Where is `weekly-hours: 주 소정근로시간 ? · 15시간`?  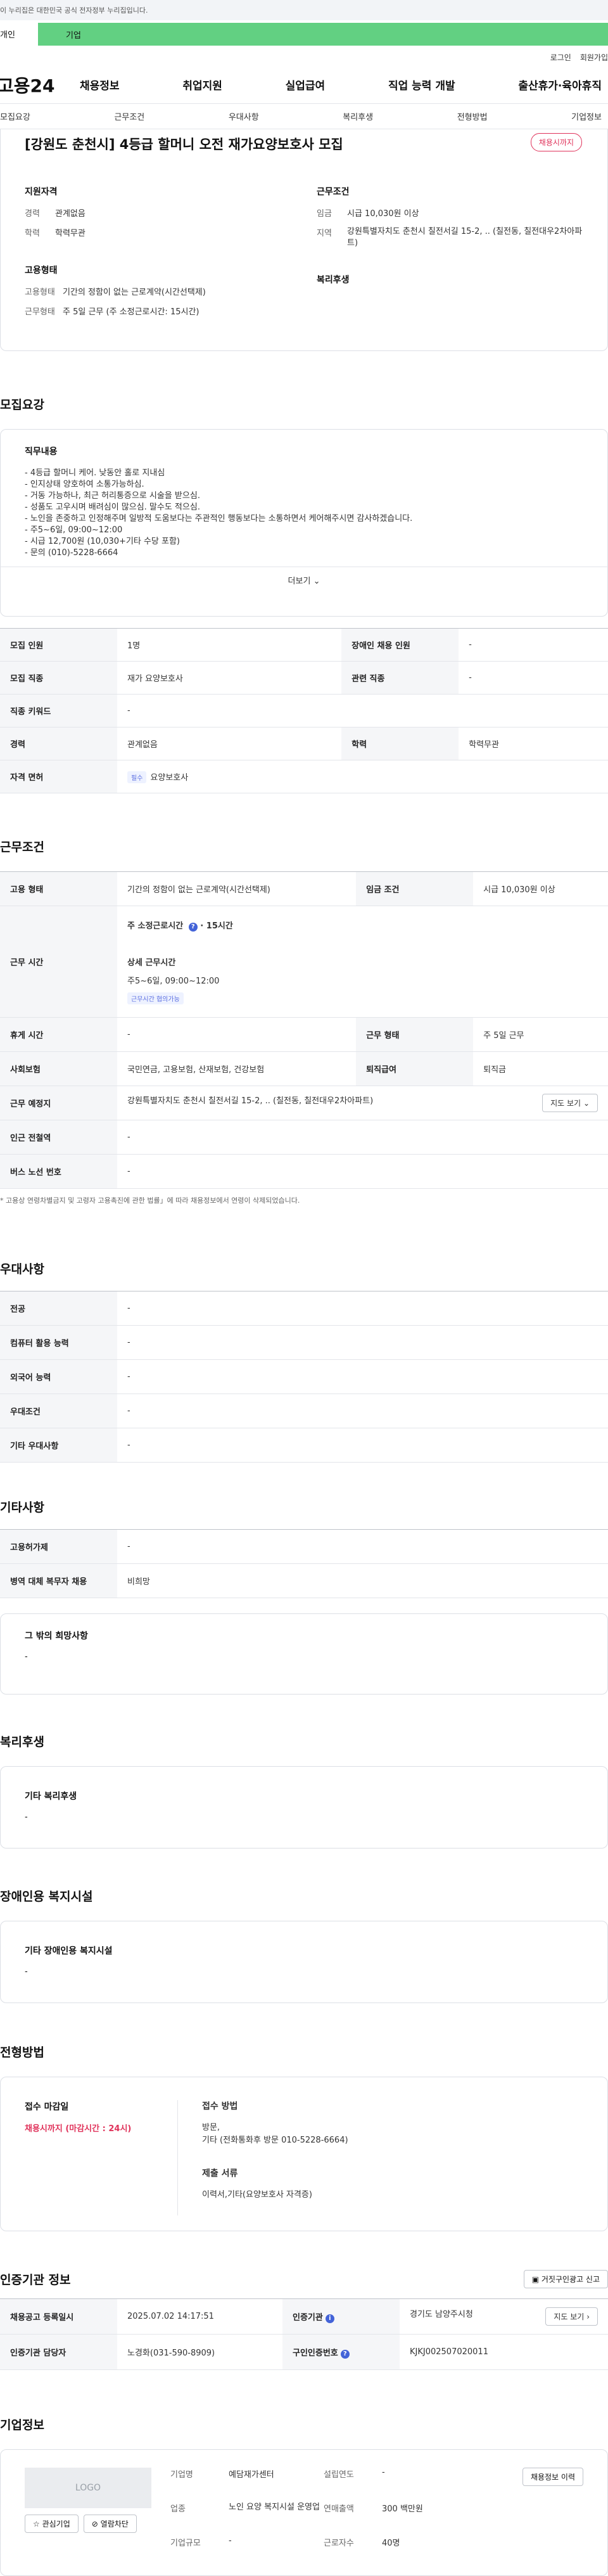
weekly-hours: 주 소정근로시간 ? · 15시간 is located at coordinates (180, 926).